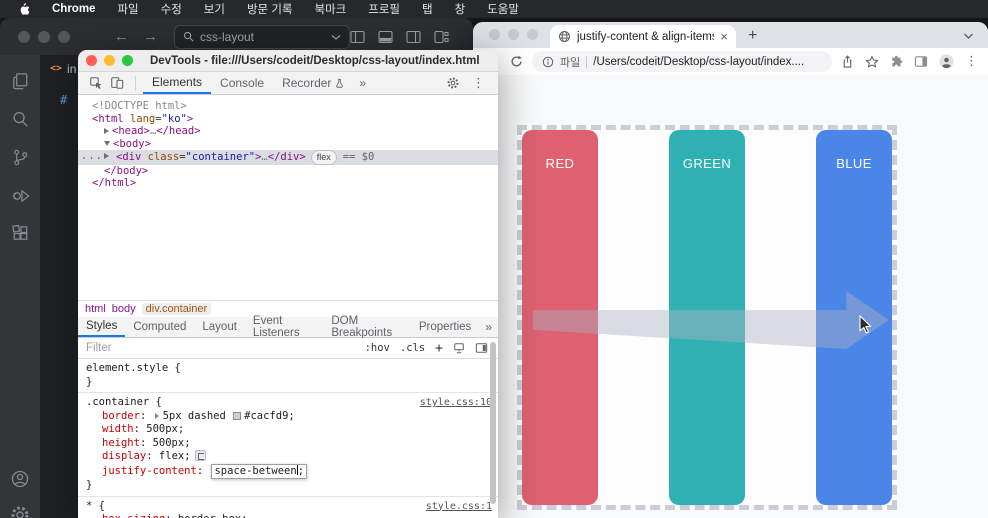 Image resolution: width=988 pixels, height=518 pixels. I want to click on menu-item-window: 창, so click(460, 9).